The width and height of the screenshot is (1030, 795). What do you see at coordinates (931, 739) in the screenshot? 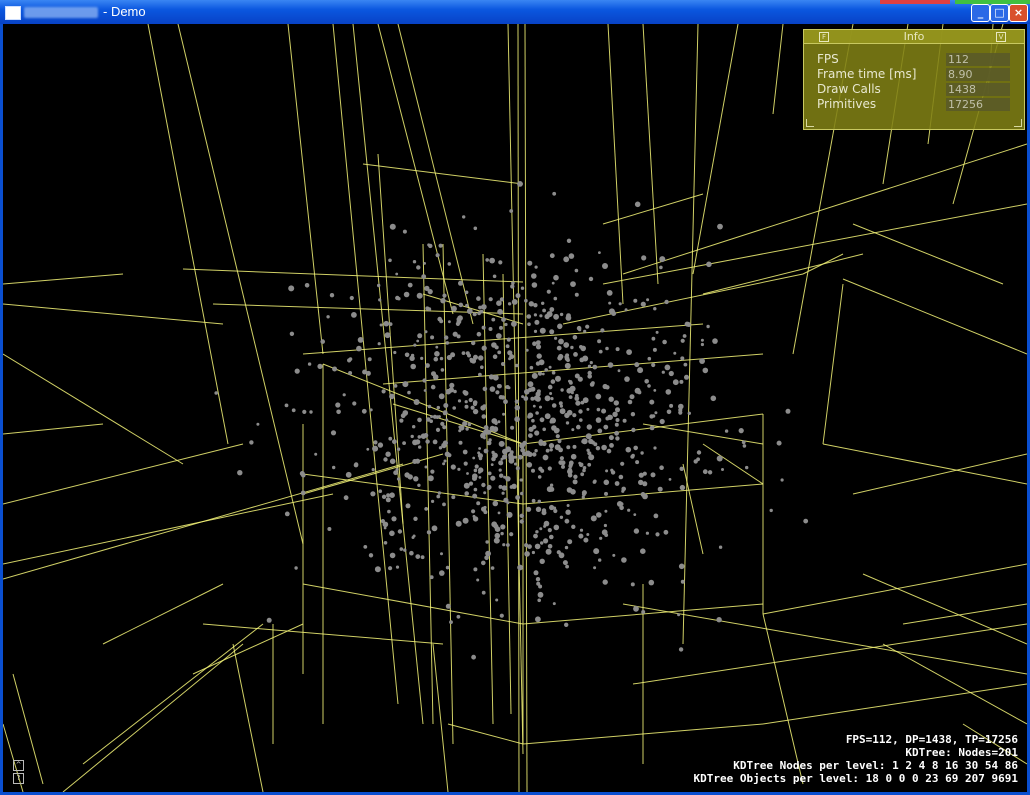
I see `stats-fps-line: FPS=112, DP=1438, TP=17256` at bounding box center [931, 739].